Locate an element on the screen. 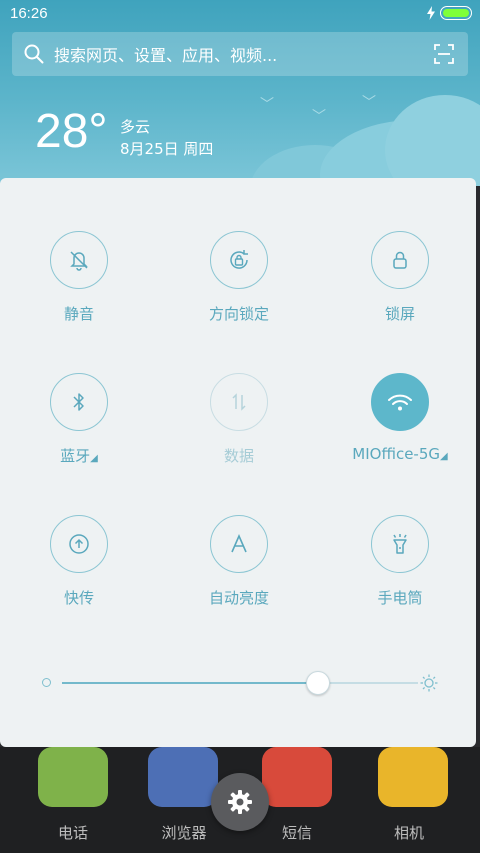 This screenshot has width=480, height=853. weather-date: 8月25日 周四 is located at coordinates (167, 149).